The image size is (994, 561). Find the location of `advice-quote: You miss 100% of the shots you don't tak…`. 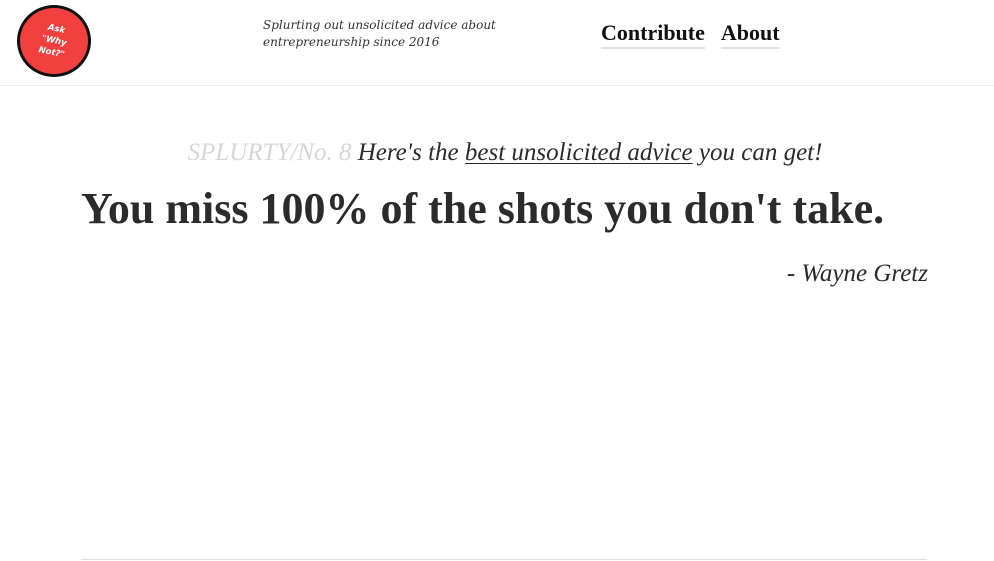

advice-quote: You miss 100% of the shots you don't tak… is located at coordinates (483, 208).